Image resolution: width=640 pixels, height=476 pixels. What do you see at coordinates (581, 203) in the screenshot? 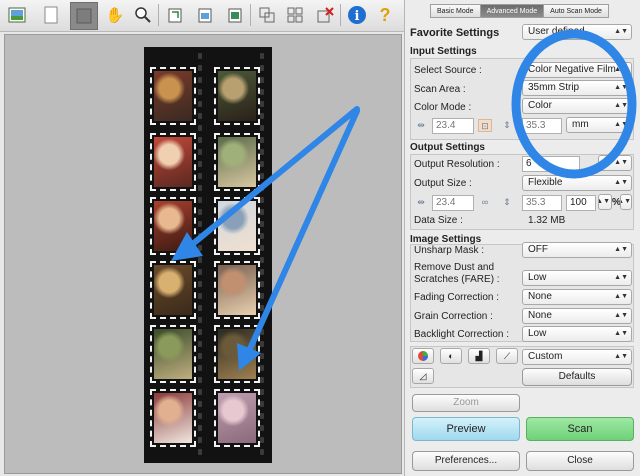
I see `output-scale-field: 100` at bounding box center [581, 203].